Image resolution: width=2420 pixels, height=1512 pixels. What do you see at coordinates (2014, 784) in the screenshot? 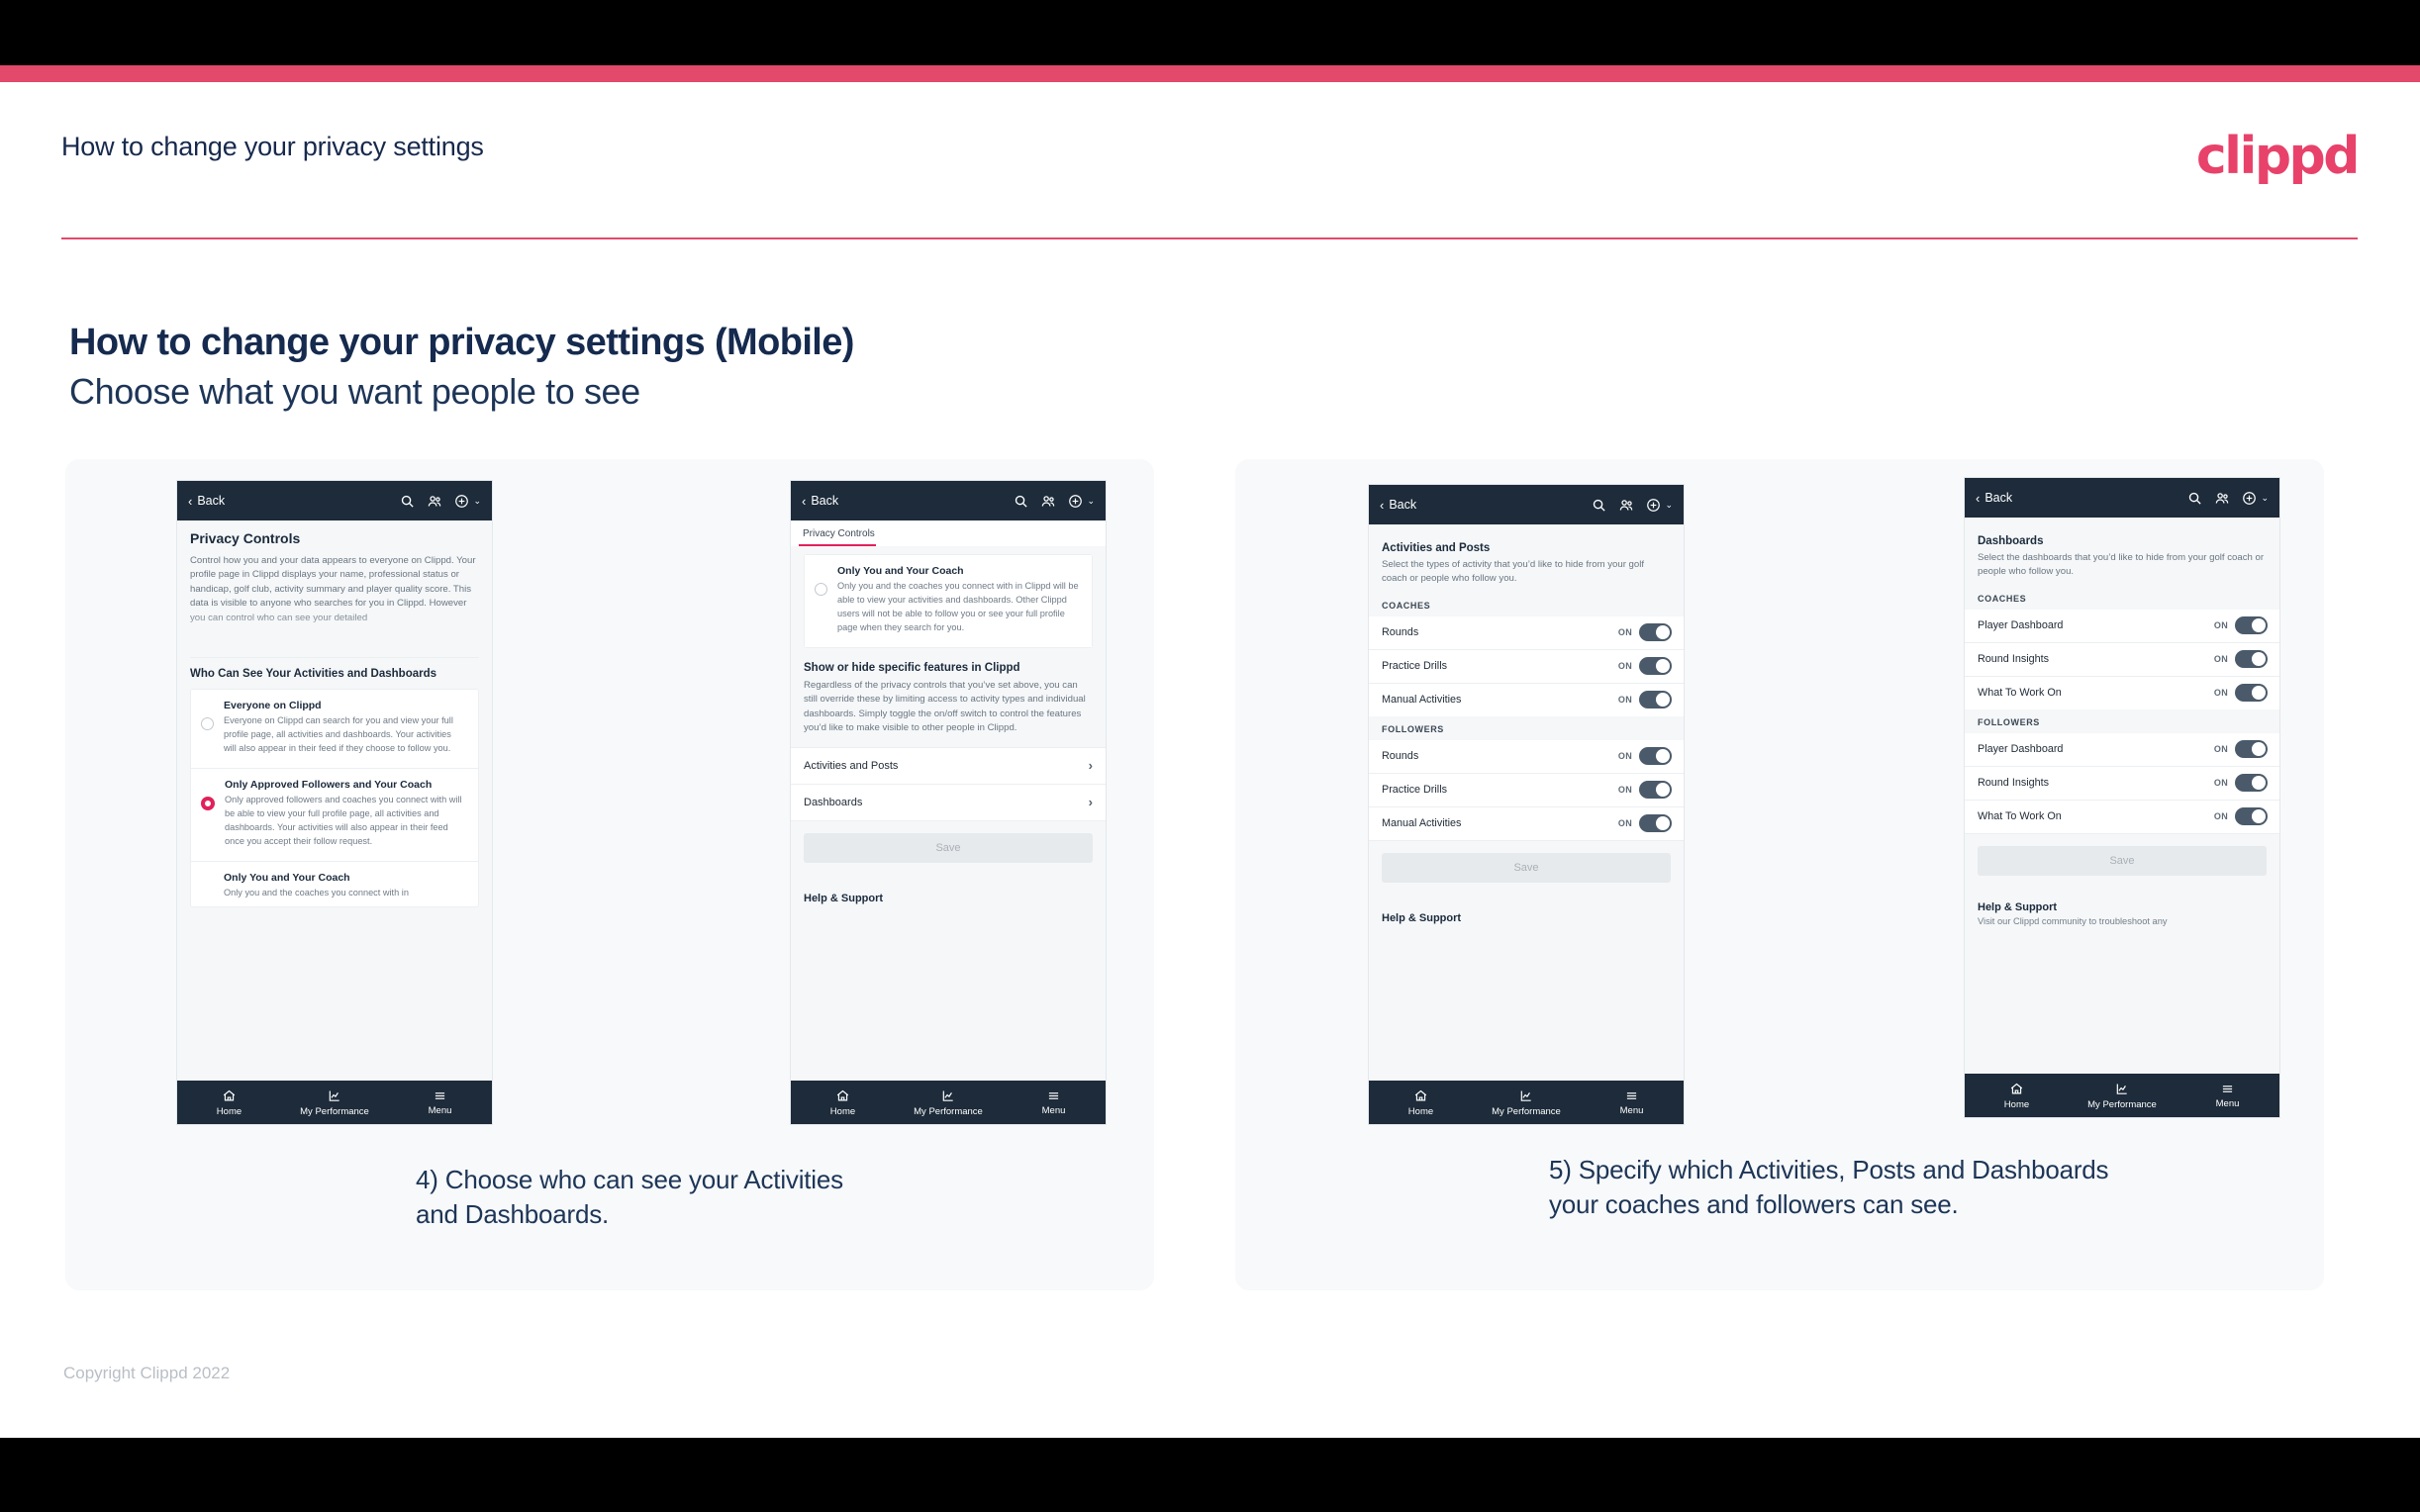
I see `toggle-label: Round Insights` at bounding box center [2014, 784].